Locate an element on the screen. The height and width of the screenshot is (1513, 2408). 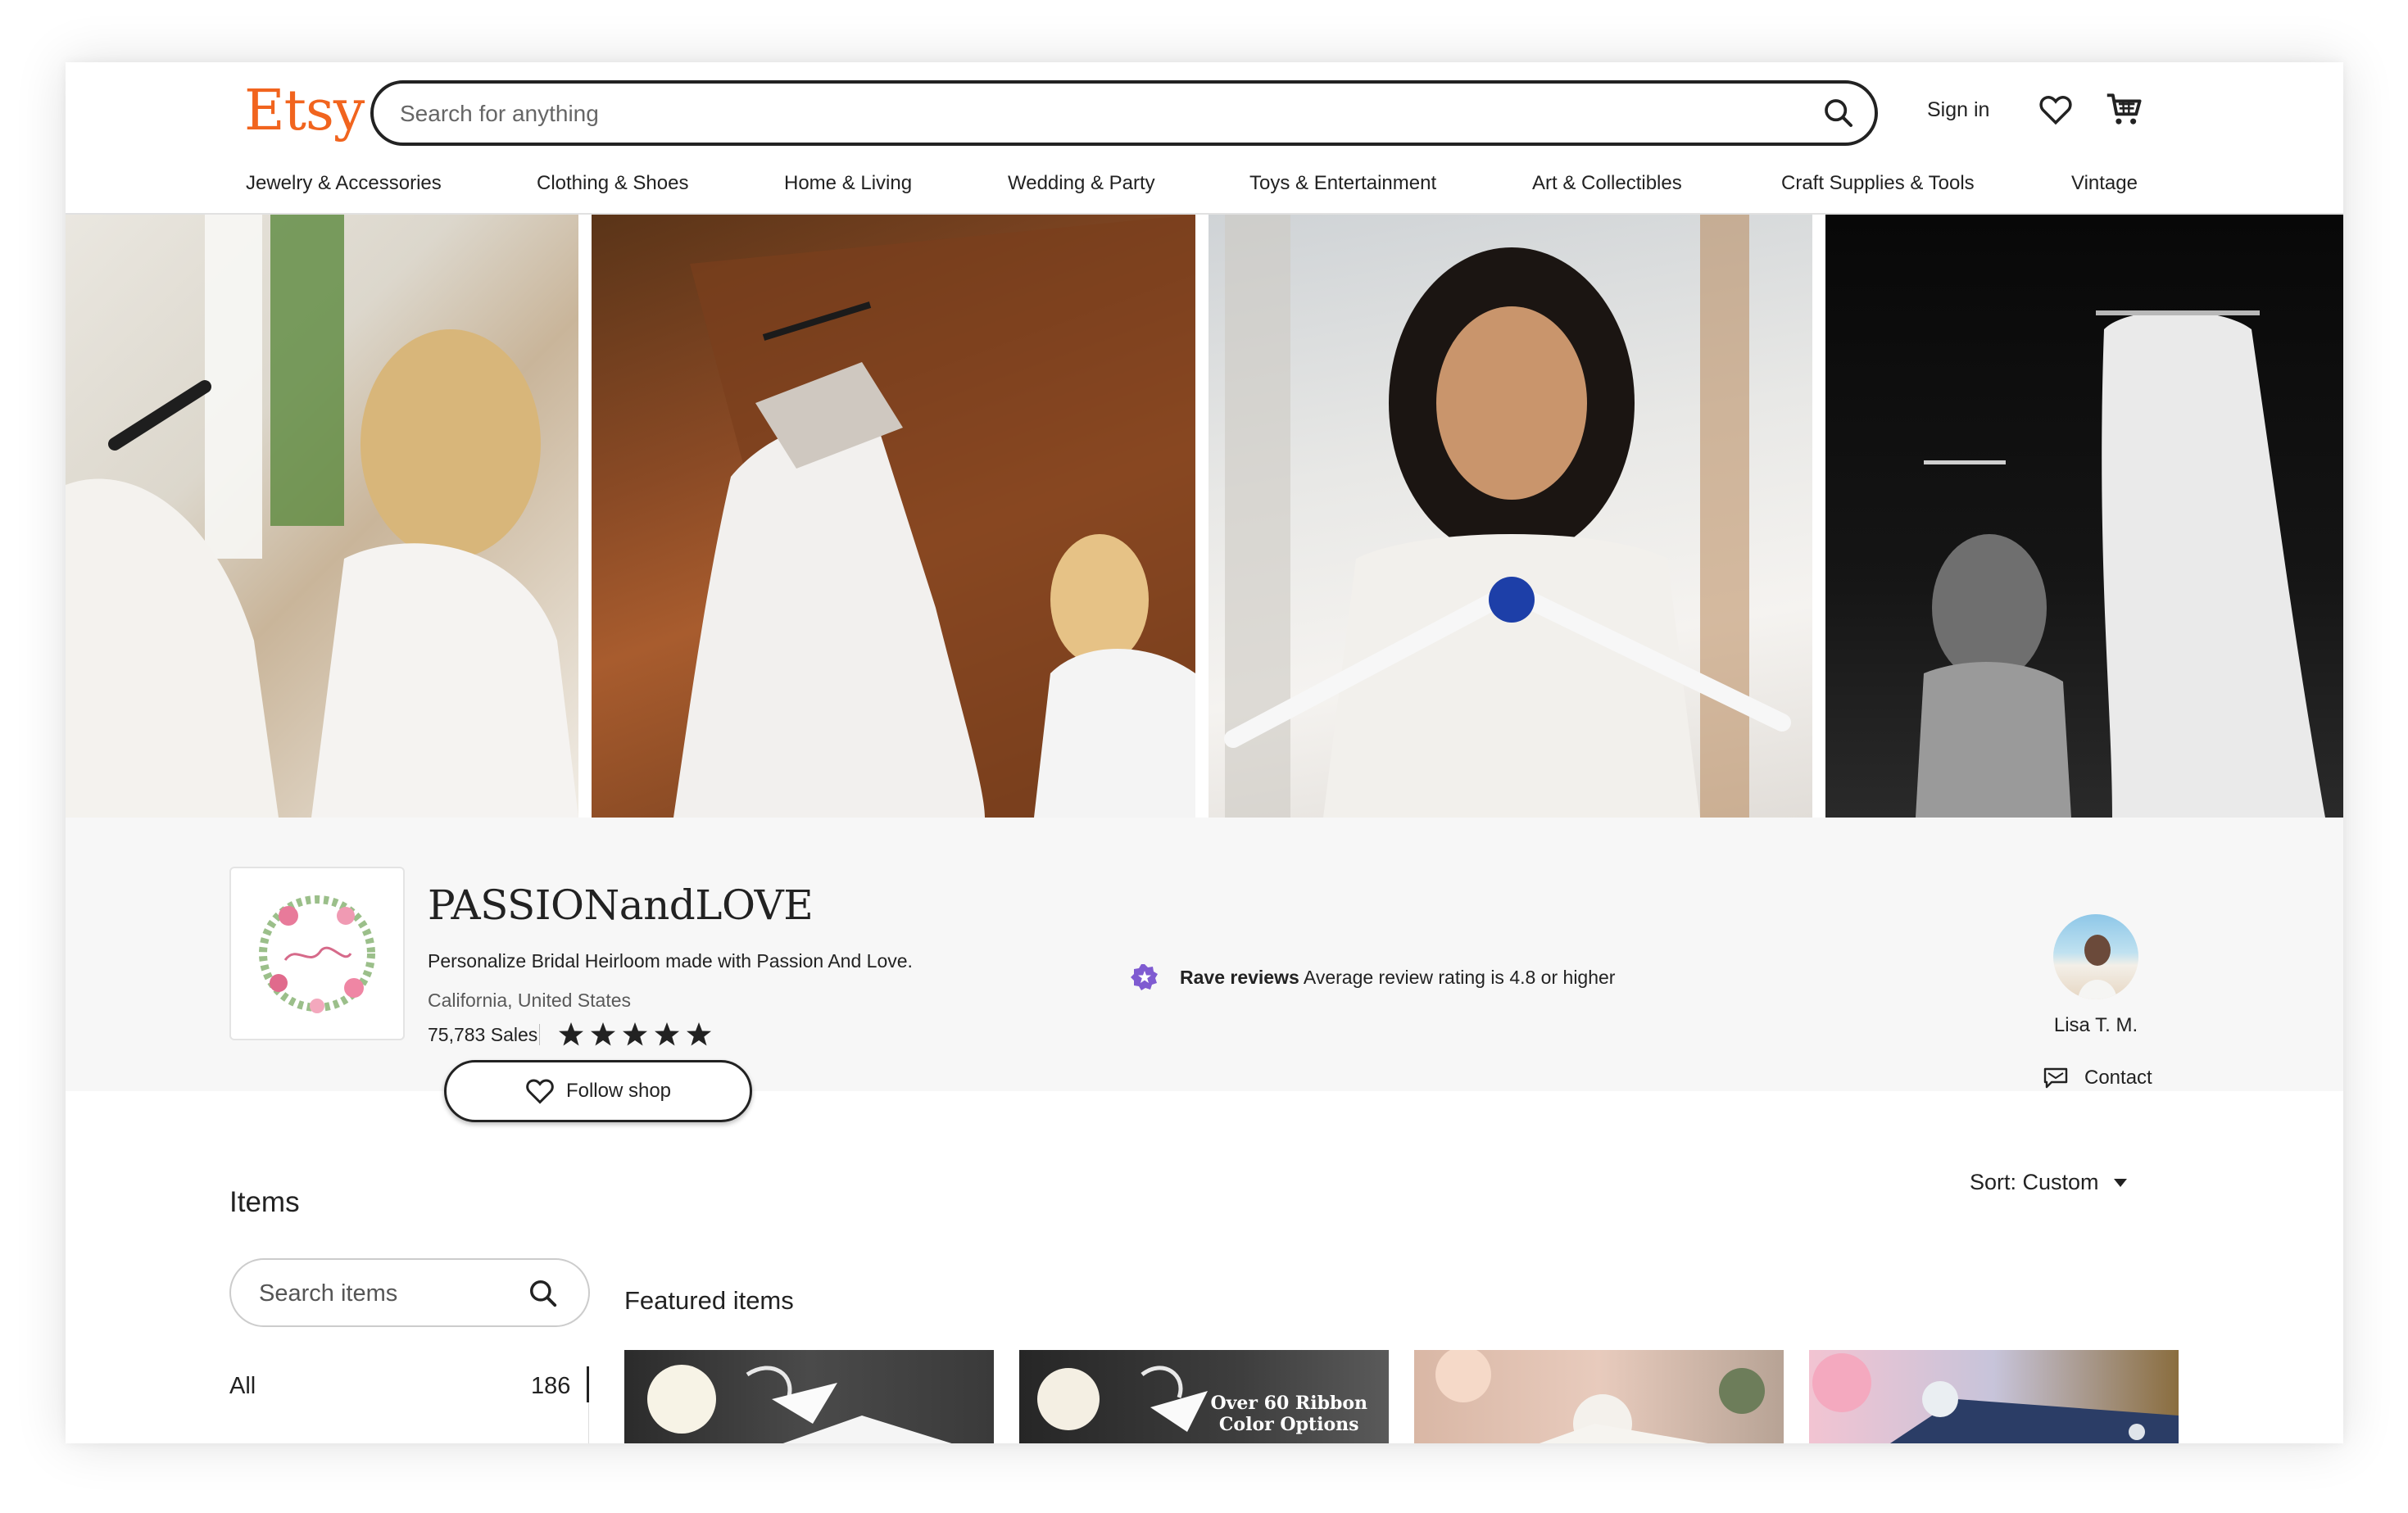
rave-reviews-badge-icon is located at coordinates (1145, 977).